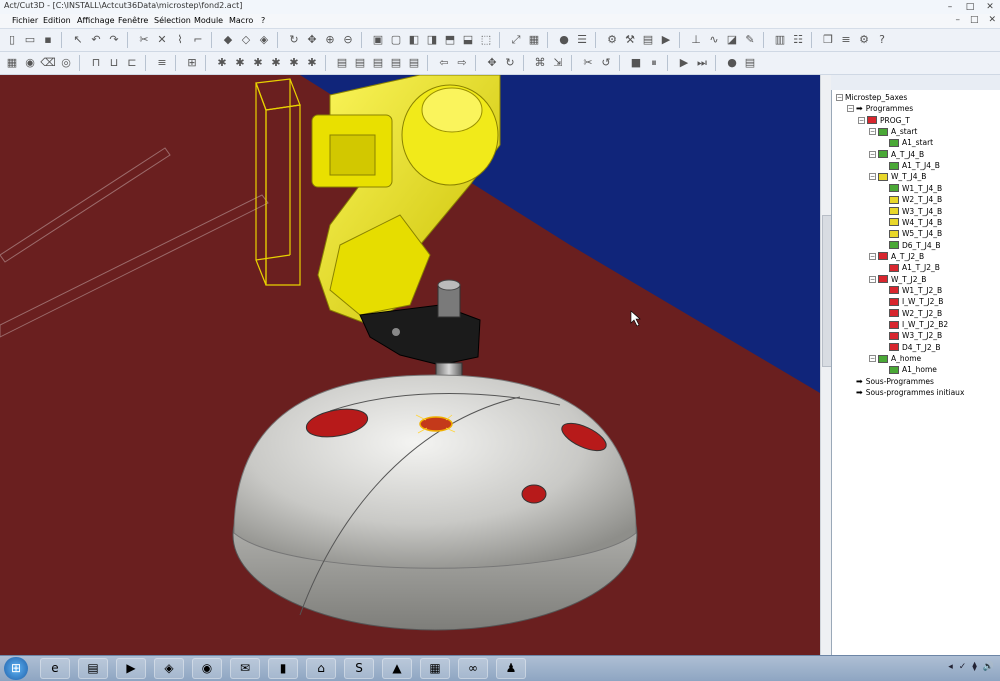  I want to click on view-iso-icon: ⬚, so click(486, 40).